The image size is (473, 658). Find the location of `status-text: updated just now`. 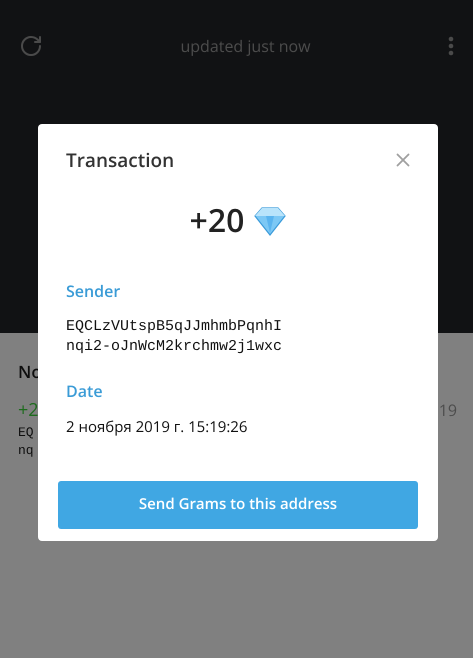

status-text: updated just now is located at coordinates (245, 46).